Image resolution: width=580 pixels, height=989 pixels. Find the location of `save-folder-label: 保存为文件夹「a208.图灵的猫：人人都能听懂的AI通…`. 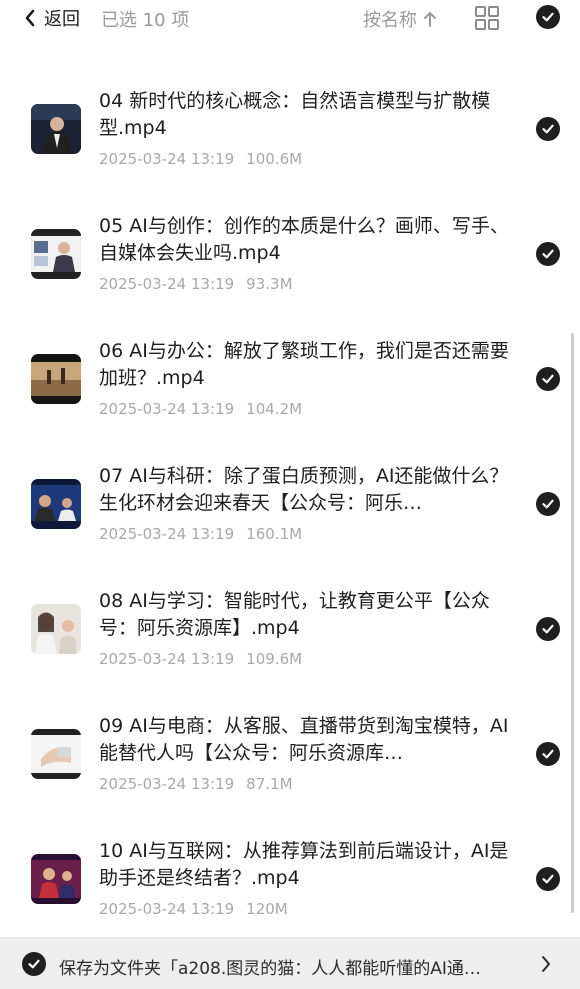

save-folder-label: 保存为文件夹「a208.图灵的猫：人人都能听懂的AI通… is located at coordinates (270, 969).